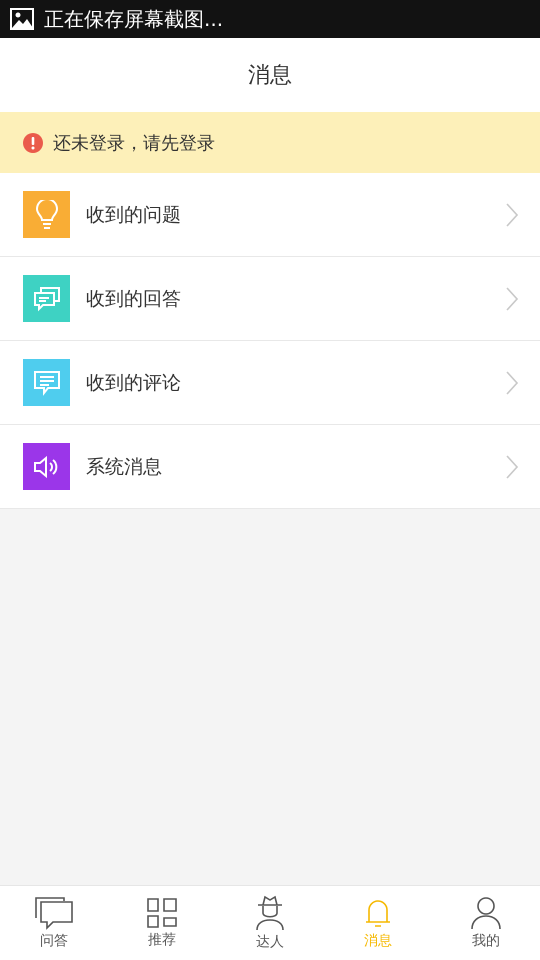 This screenshot has height=960, width=540. Describe the element at coordinates (46, 215) in the screenshot. I see `lightbulb-icon` at that location.